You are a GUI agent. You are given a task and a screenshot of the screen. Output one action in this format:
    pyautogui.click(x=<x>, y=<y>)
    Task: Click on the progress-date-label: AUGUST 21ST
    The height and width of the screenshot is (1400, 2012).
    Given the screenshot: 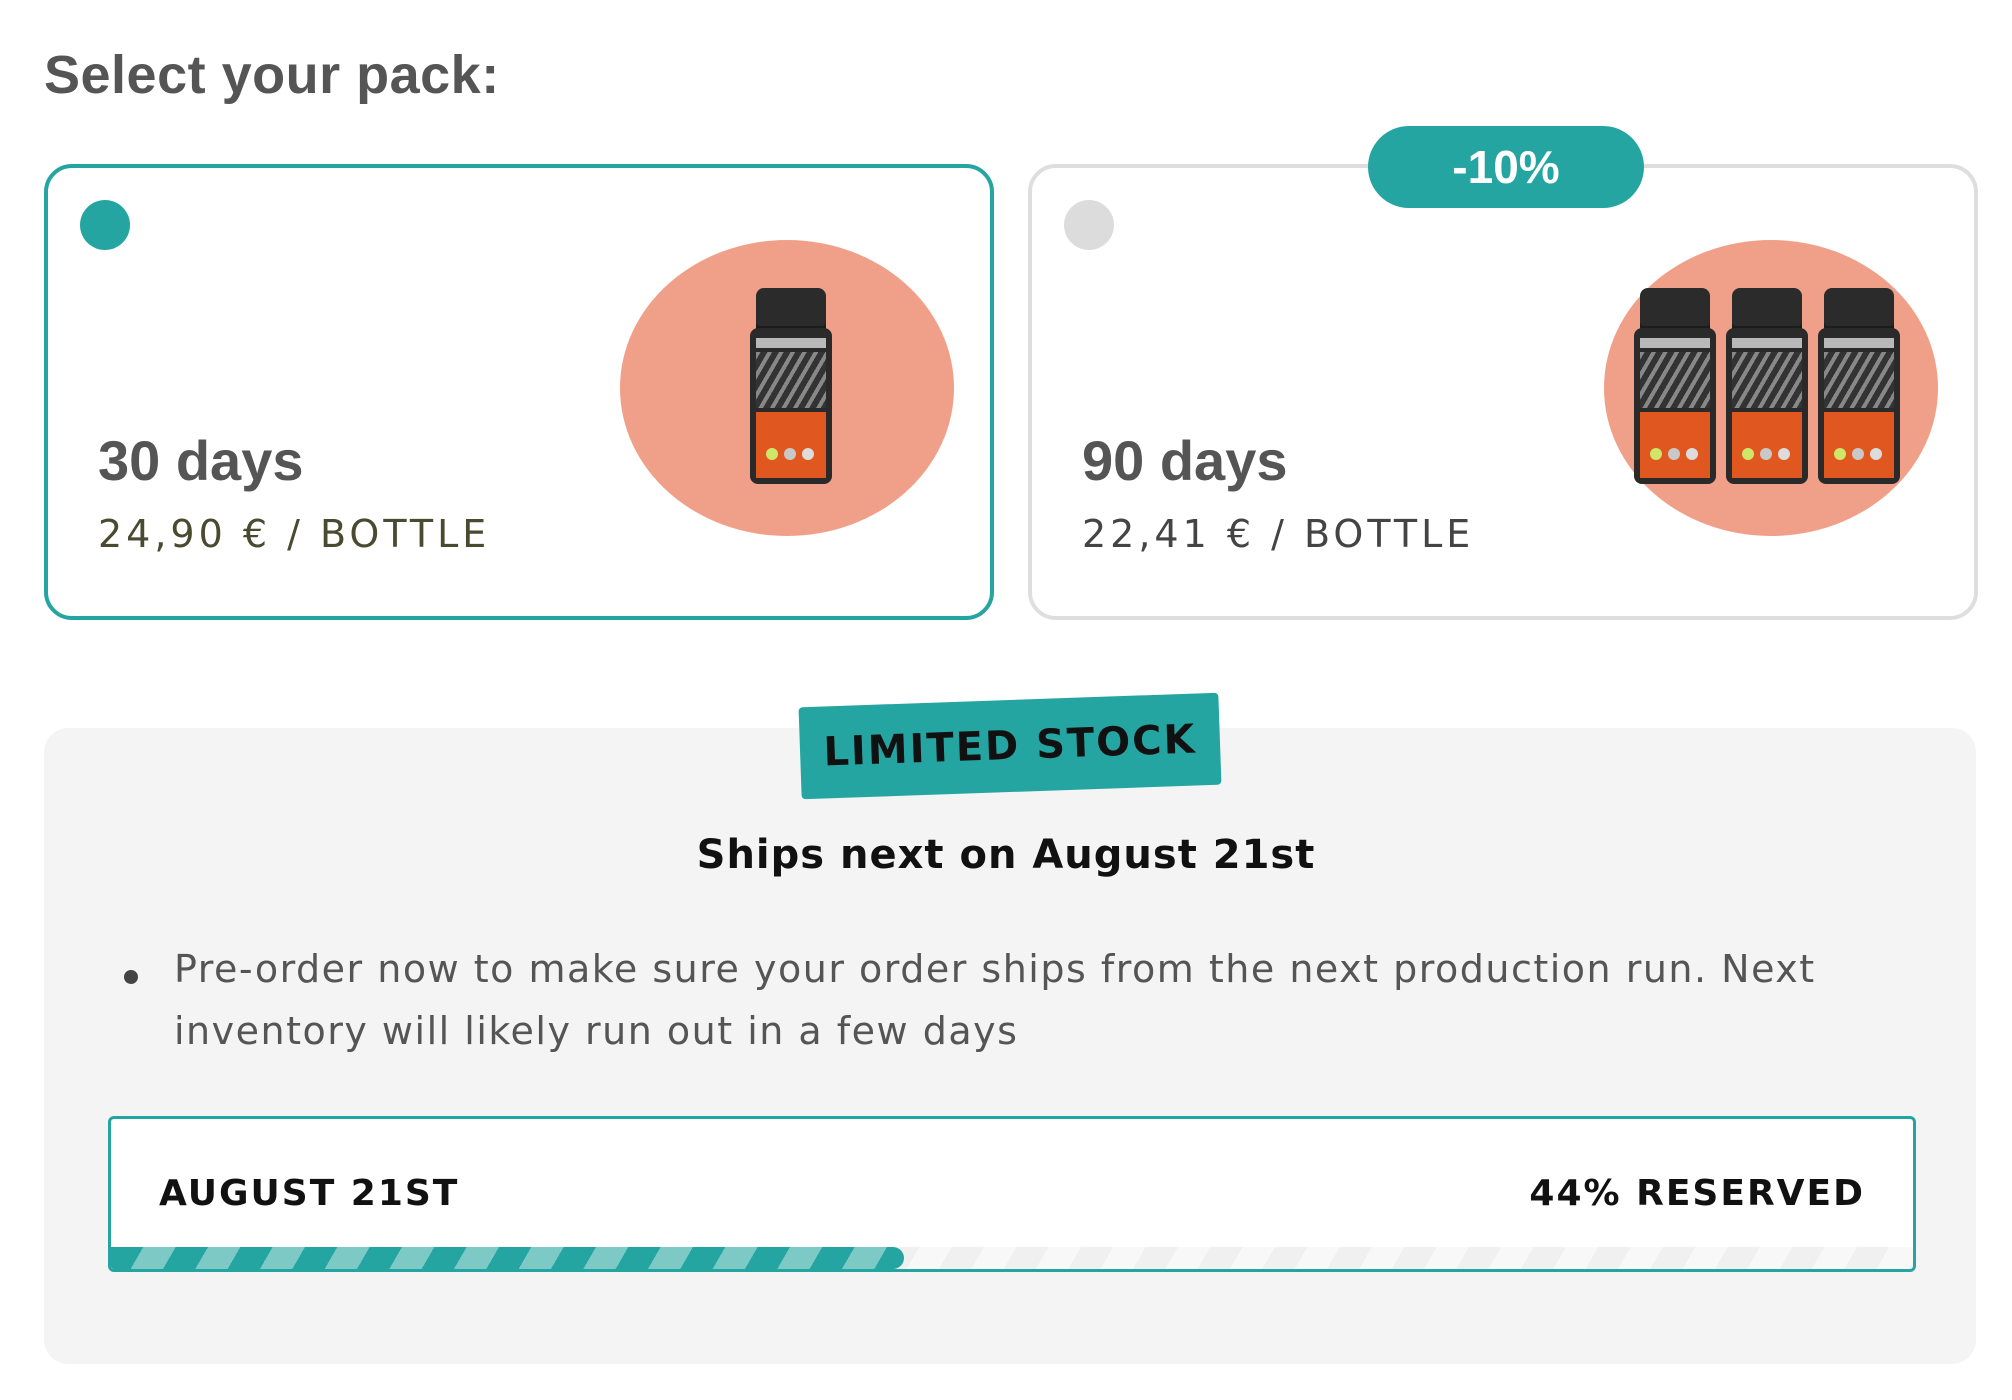 What is the action you would take?
    pyautogui.click(x=309, y=1193)
    